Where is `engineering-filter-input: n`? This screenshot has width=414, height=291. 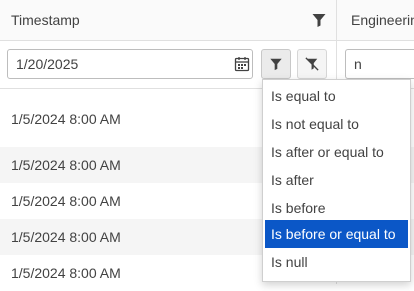 engineering-filter-input: n is located at coordinates (379, 64).